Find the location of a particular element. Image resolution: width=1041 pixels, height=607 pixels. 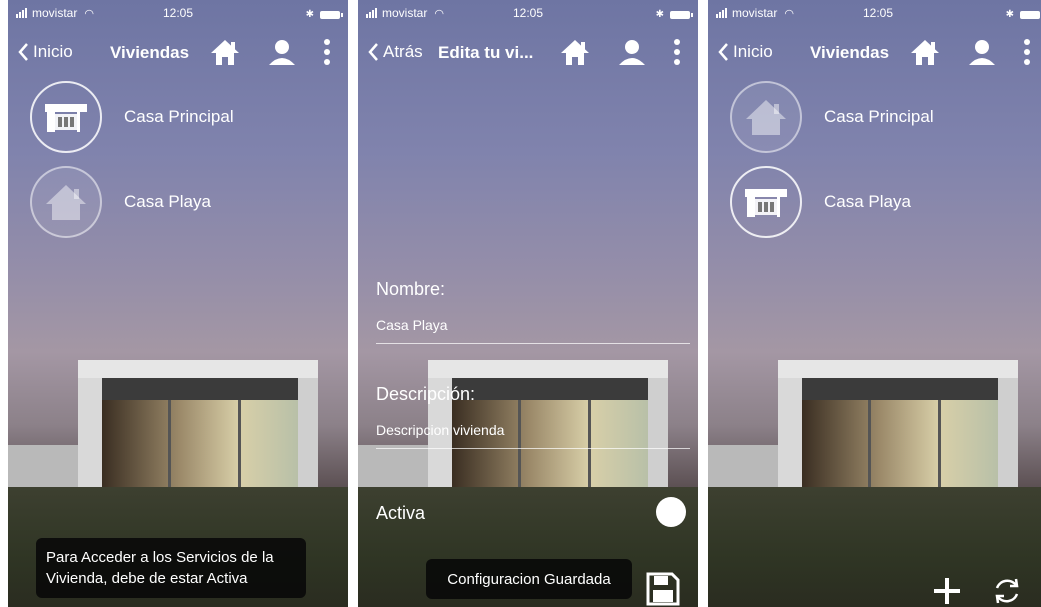

toast-message: Configuracion Guardada is located at coordinates (529, 579).